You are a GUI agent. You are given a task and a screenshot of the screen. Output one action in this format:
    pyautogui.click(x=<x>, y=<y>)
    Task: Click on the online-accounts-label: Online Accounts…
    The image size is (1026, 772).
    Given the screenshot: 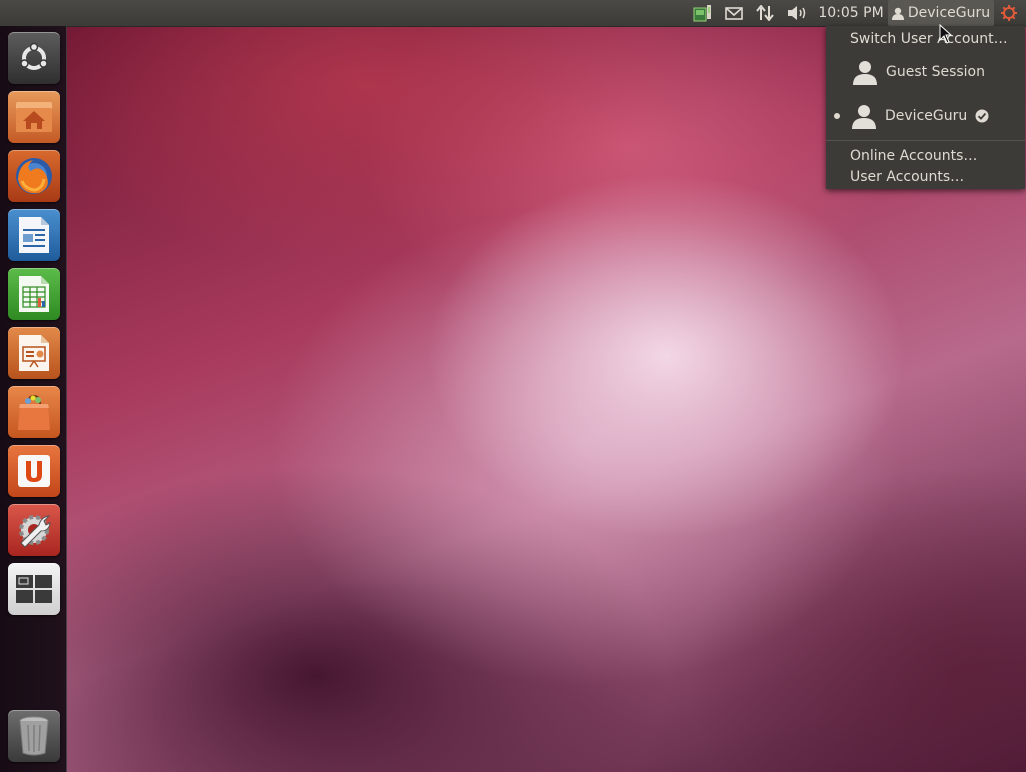 What is the action you would take?
    pyautogui.click(x=914, y=156)
    